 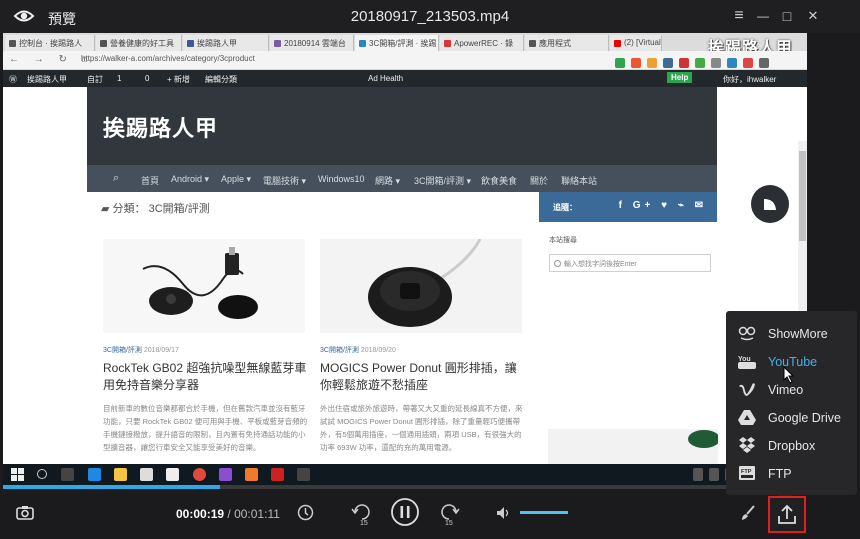 I want to click on player-controls: 00:00:19 / 00:01:11 15 15, so click(x=430, y=514).